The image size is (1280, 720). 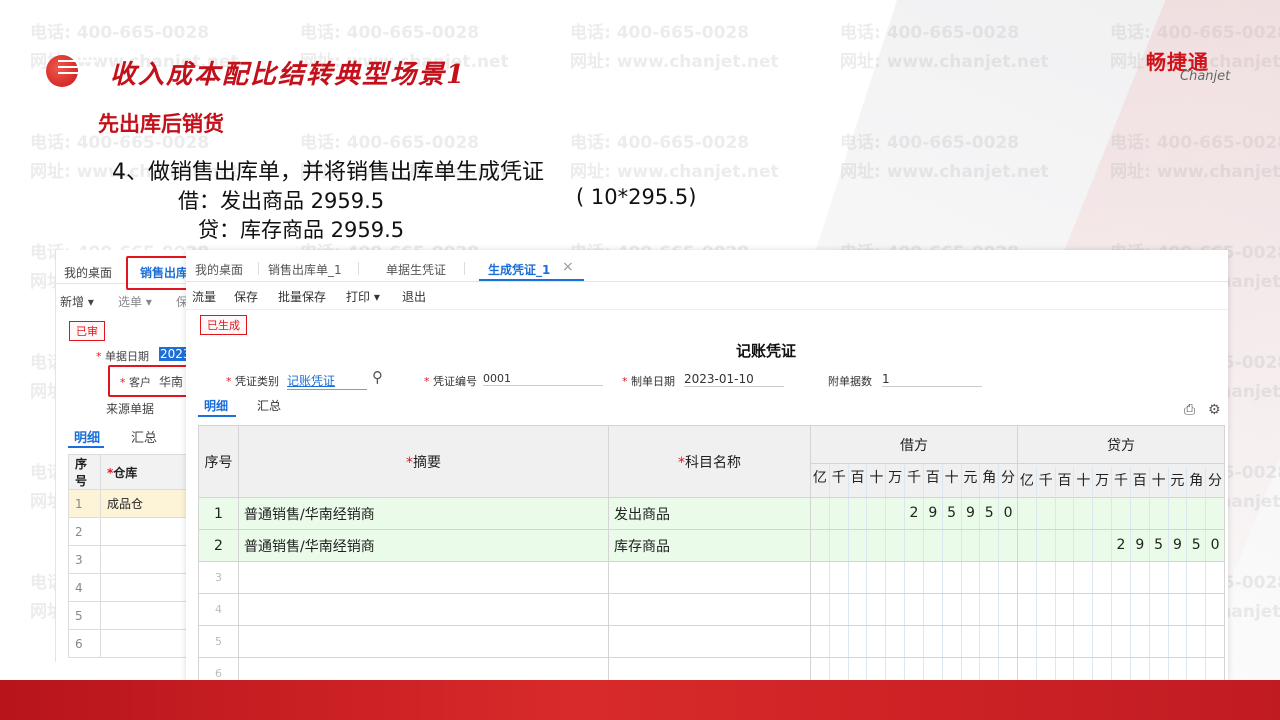 What do you see at coordinates (377, 377) in the screenshot?
I see `search-icon: ⚲` at bounding box center [377, 377].